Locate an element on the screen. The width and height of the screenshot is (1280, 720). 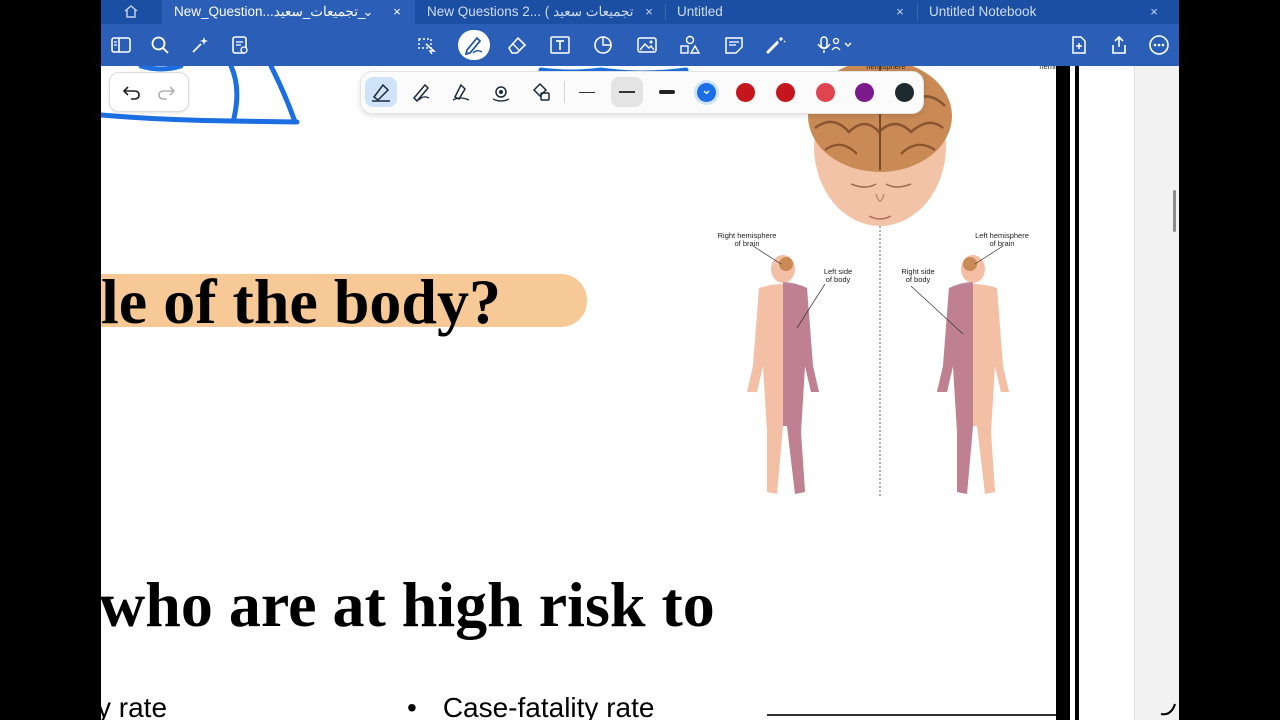
redo-button is located at coordinates (167, 92).